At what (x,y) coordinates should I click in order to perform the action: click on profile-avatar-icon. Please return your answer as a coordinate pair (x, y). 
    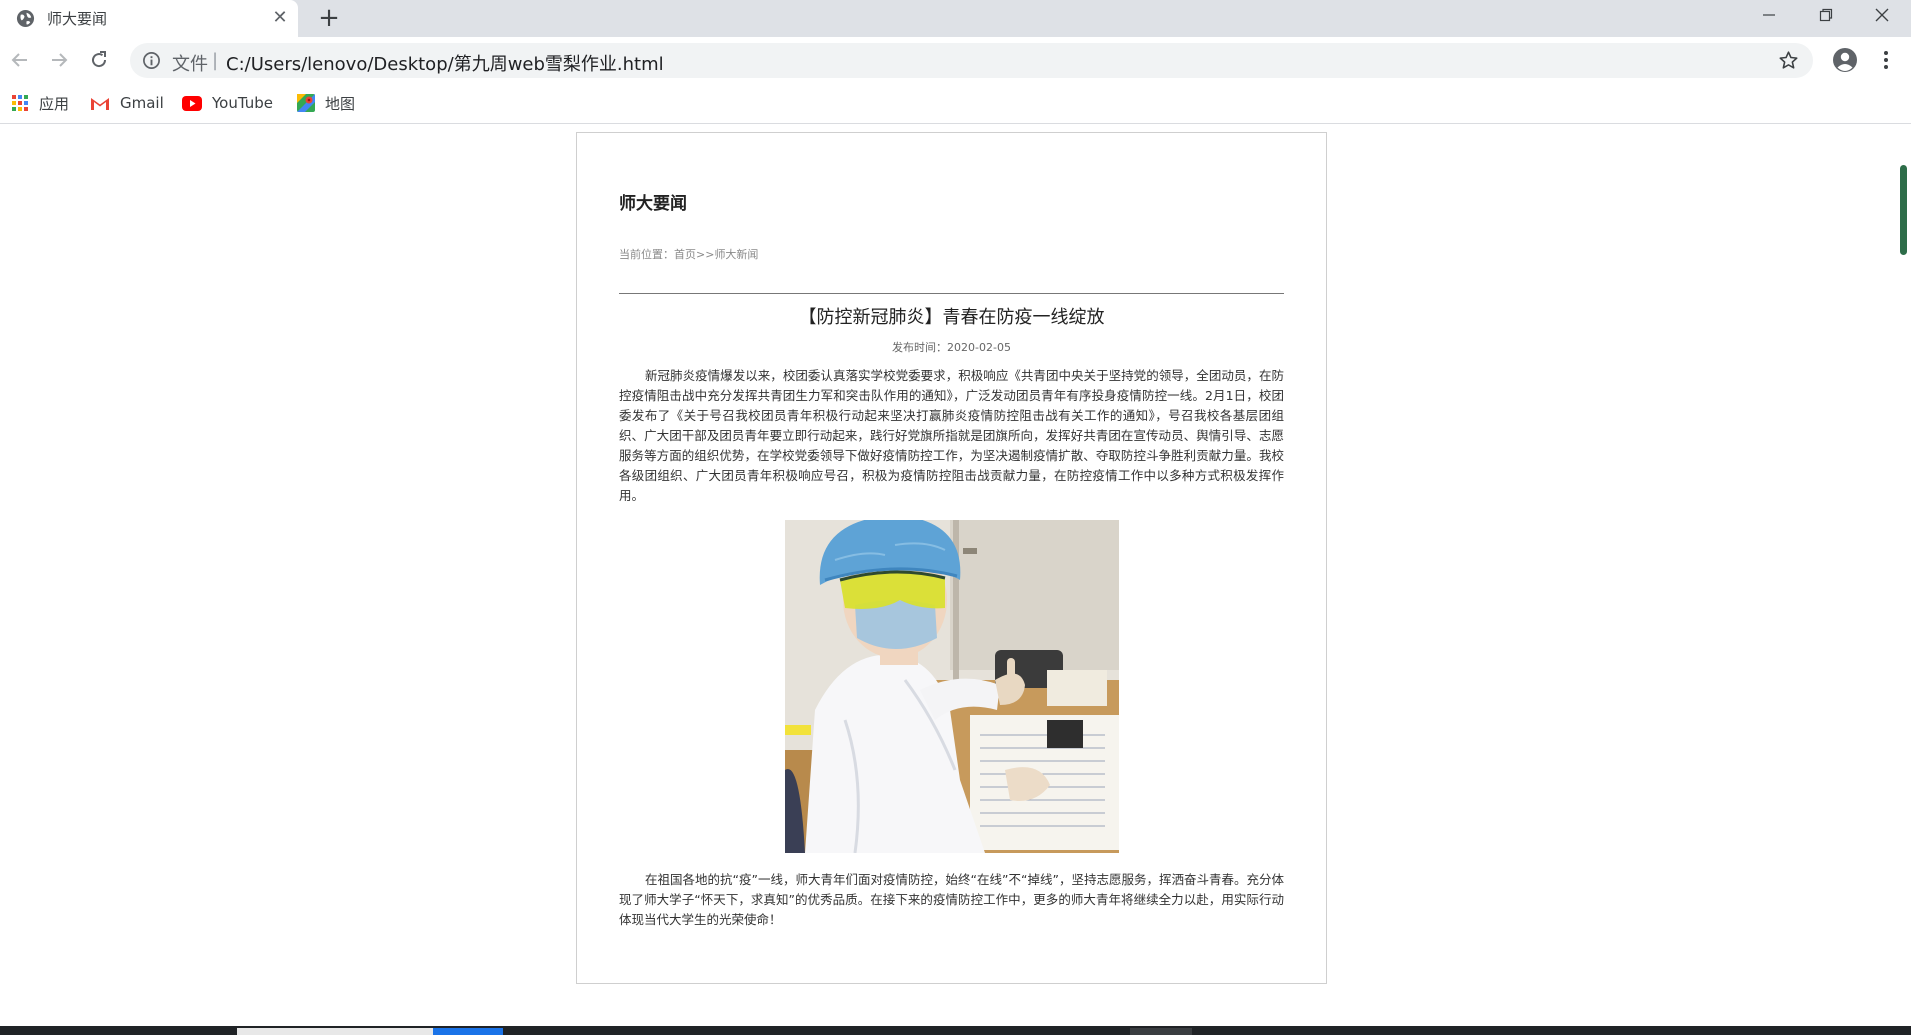
    Looking at the image, I should click on (1845, 60).